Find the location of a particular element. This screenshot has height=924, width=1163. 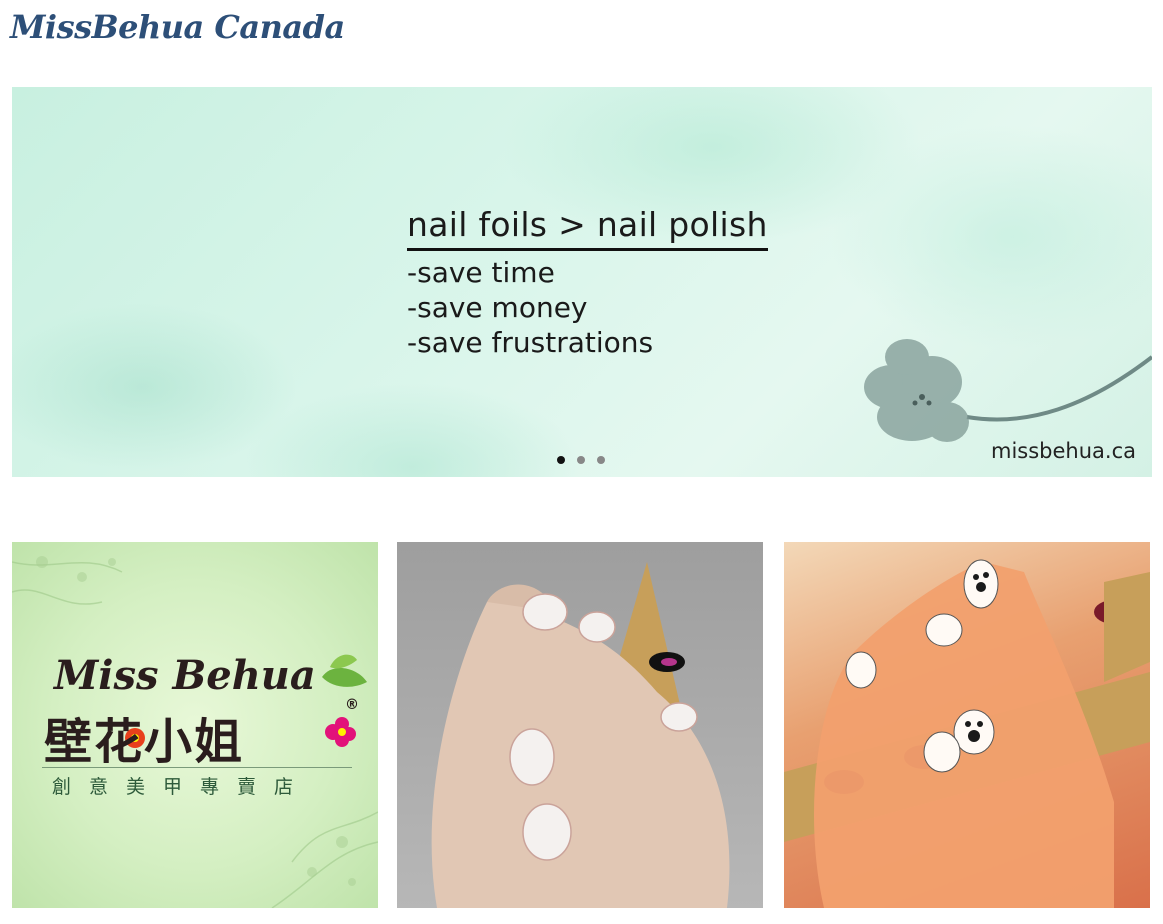

hero-line-frustrations: -save frustrations is located at coordinates (530, 342).